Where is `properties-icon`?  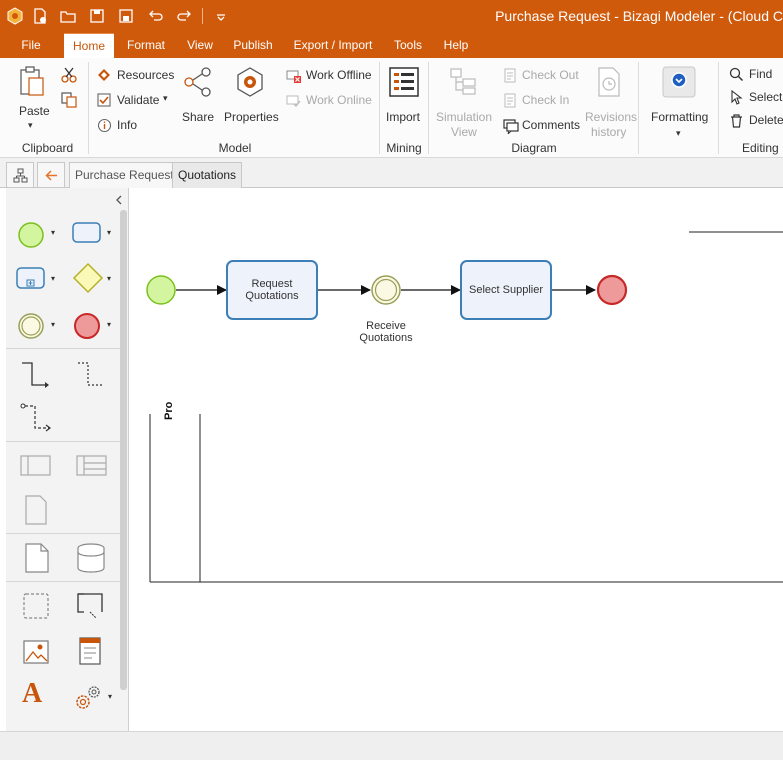
properties-icon is located at coordinates (250, 82).